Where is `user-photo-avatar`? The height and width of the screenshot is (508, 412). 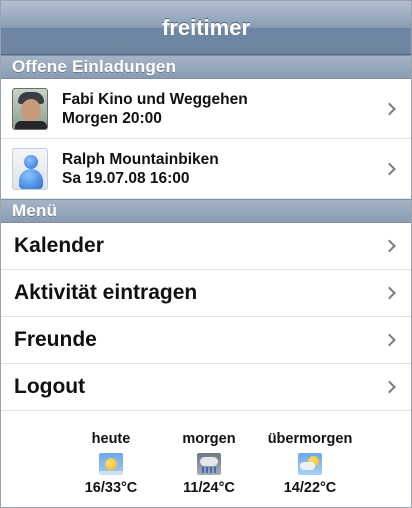
user-photo-avatar is located at coordinates (30, 108).